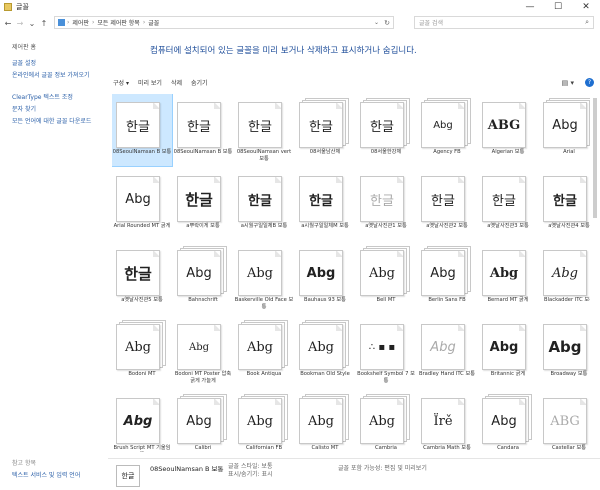 The width and height of the screenshot is (600, 490). Describe the element at coordinates (224, 22) in the screenshot. I see `address-bar: › 제어판 › 모든 제어판 항목 › 글꼴 ⌄ ↻` at that location.